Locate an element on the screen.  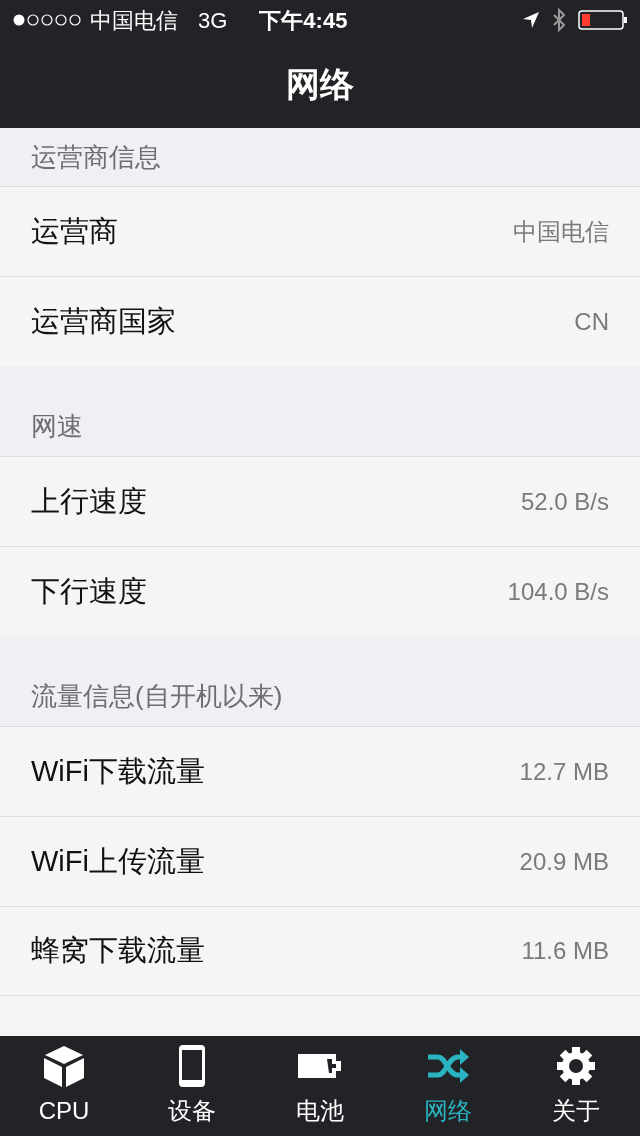
carrier-name: 中国电信 is located at coordinates (134, 20).